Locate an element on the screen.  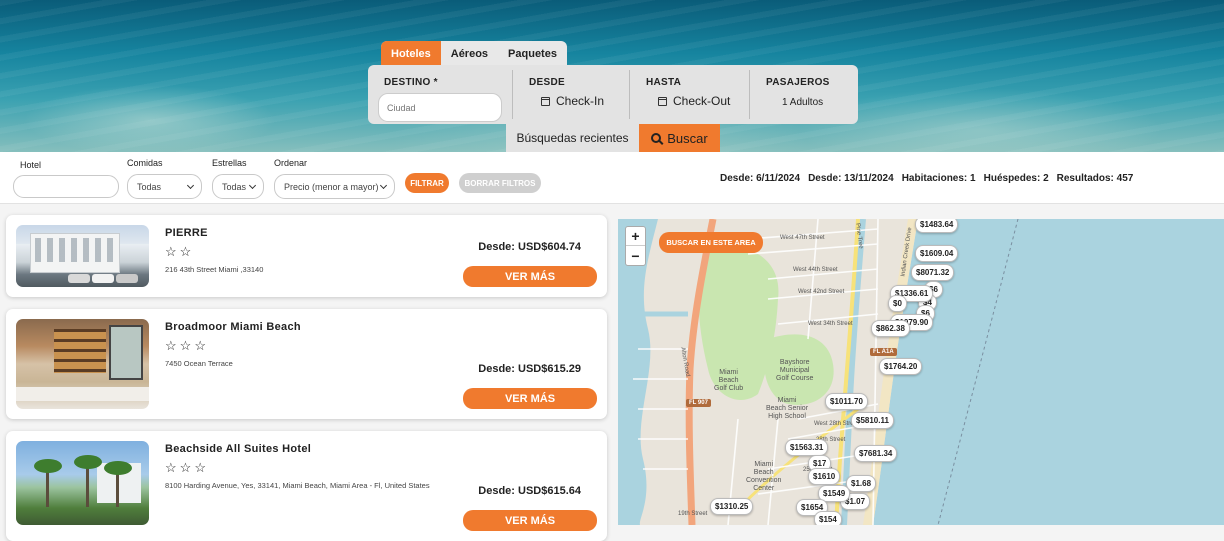
zoom-in-button: + is located at coordinates (635, 236).